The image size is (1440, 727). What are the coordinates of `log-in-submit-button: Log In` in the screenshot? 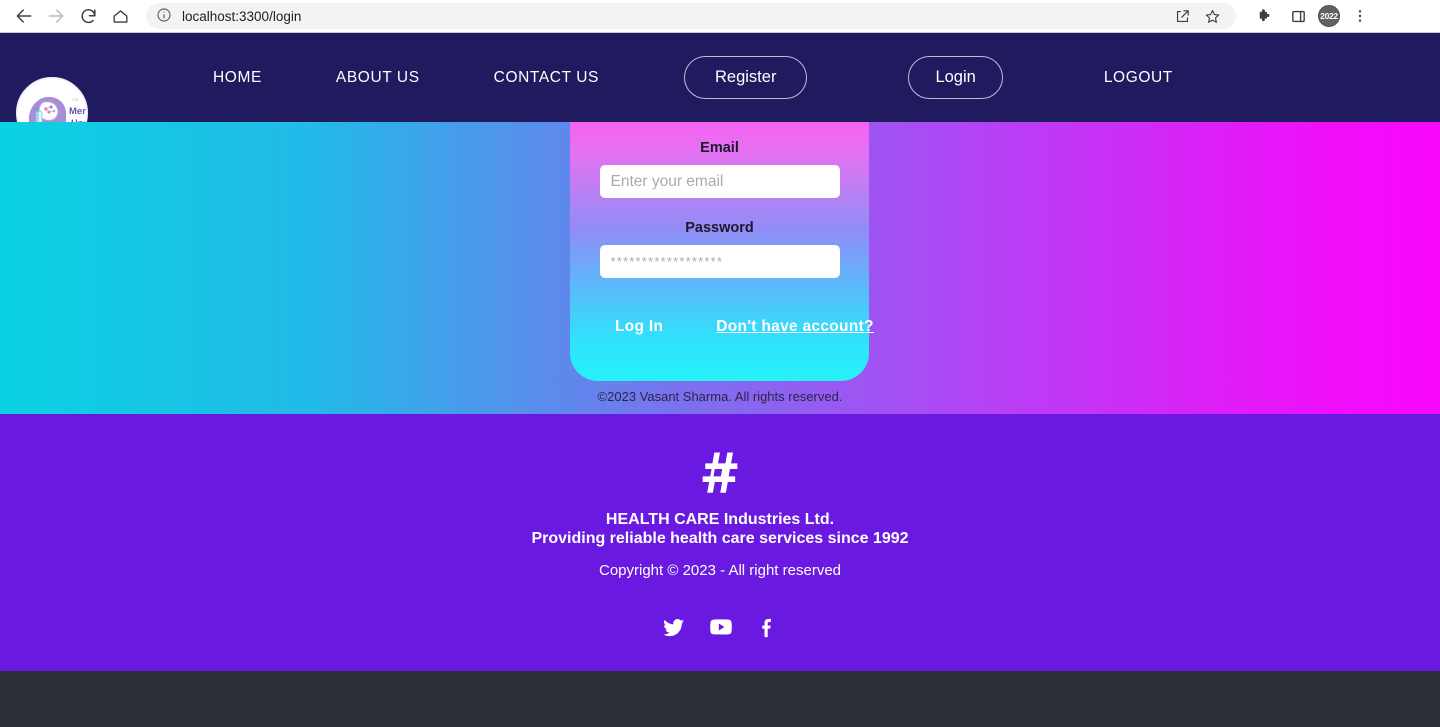 It's located at (639, 327).